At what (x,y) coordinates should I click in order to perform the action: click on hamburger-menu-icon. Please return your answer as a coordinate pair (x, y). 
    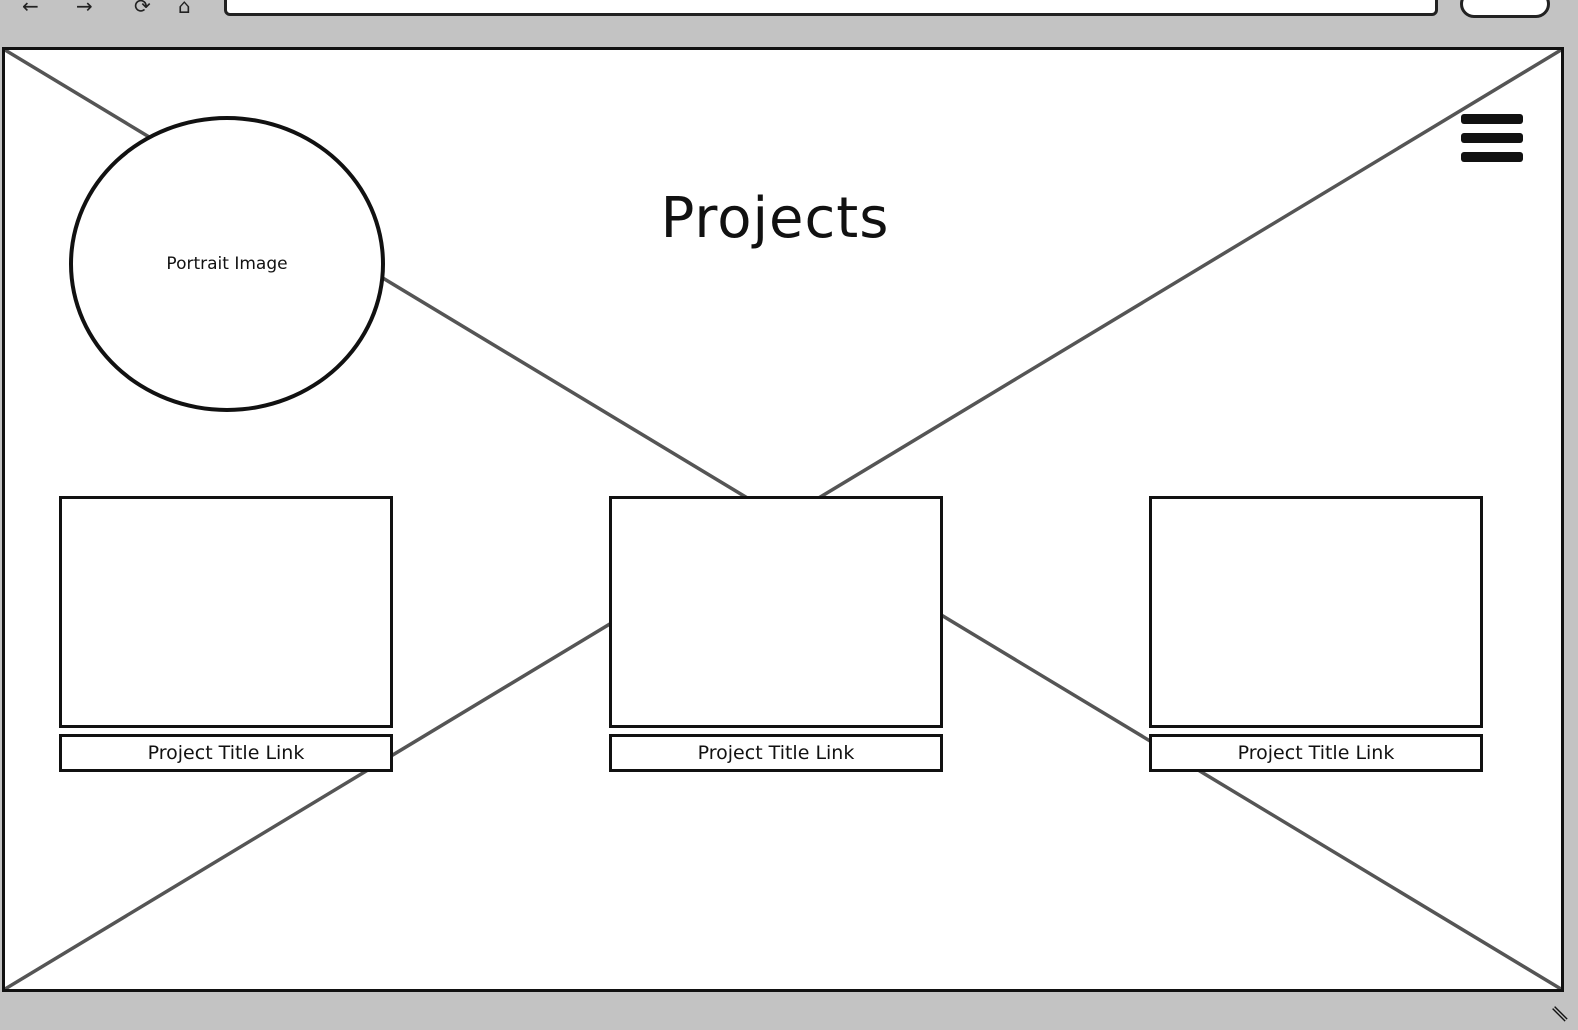
    Looking at the image, I should click on (1493, 138).